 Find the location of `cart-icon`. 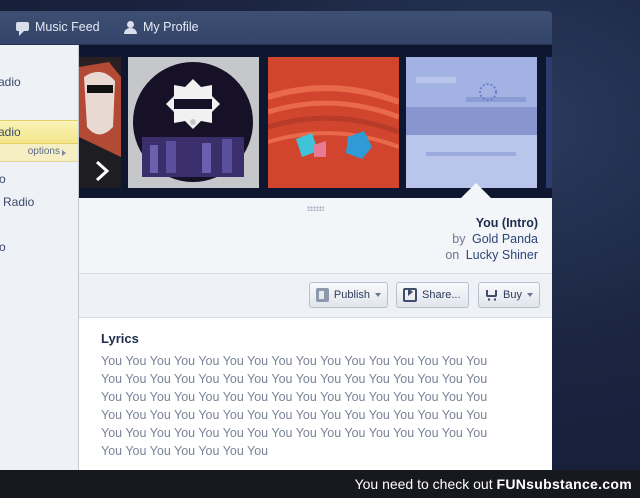

cart-icon is located at coordinates (491, 295).